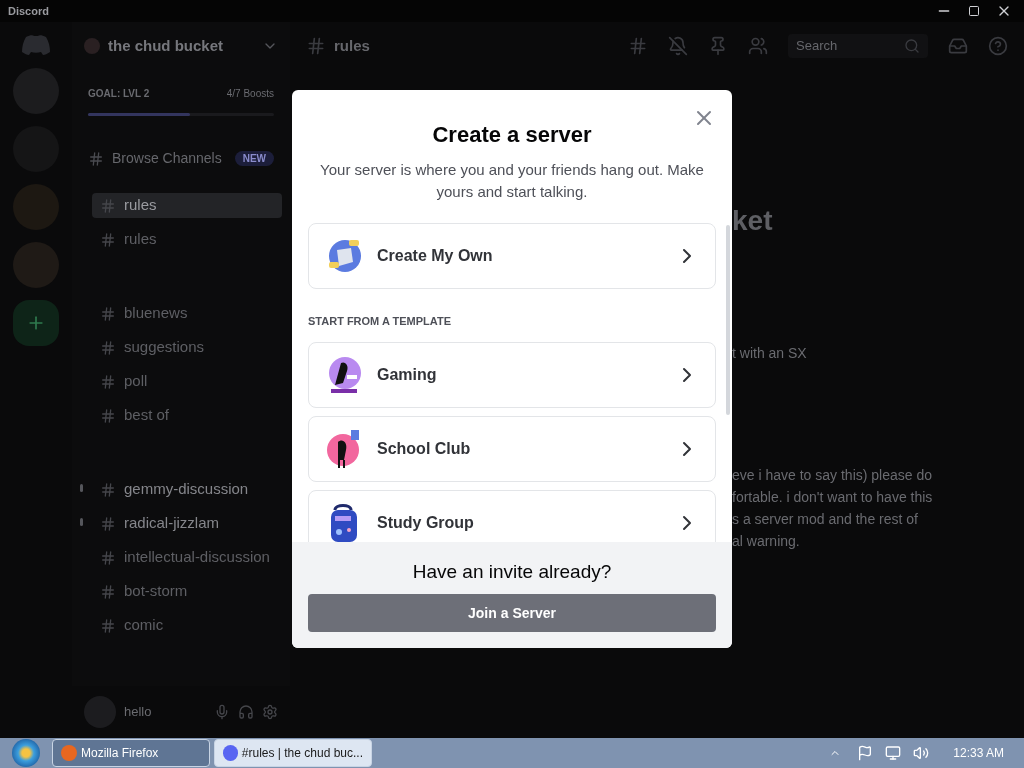  Describe the element at coordinates (718, 46) in the screenshot. I see `pin-icon` at that location.